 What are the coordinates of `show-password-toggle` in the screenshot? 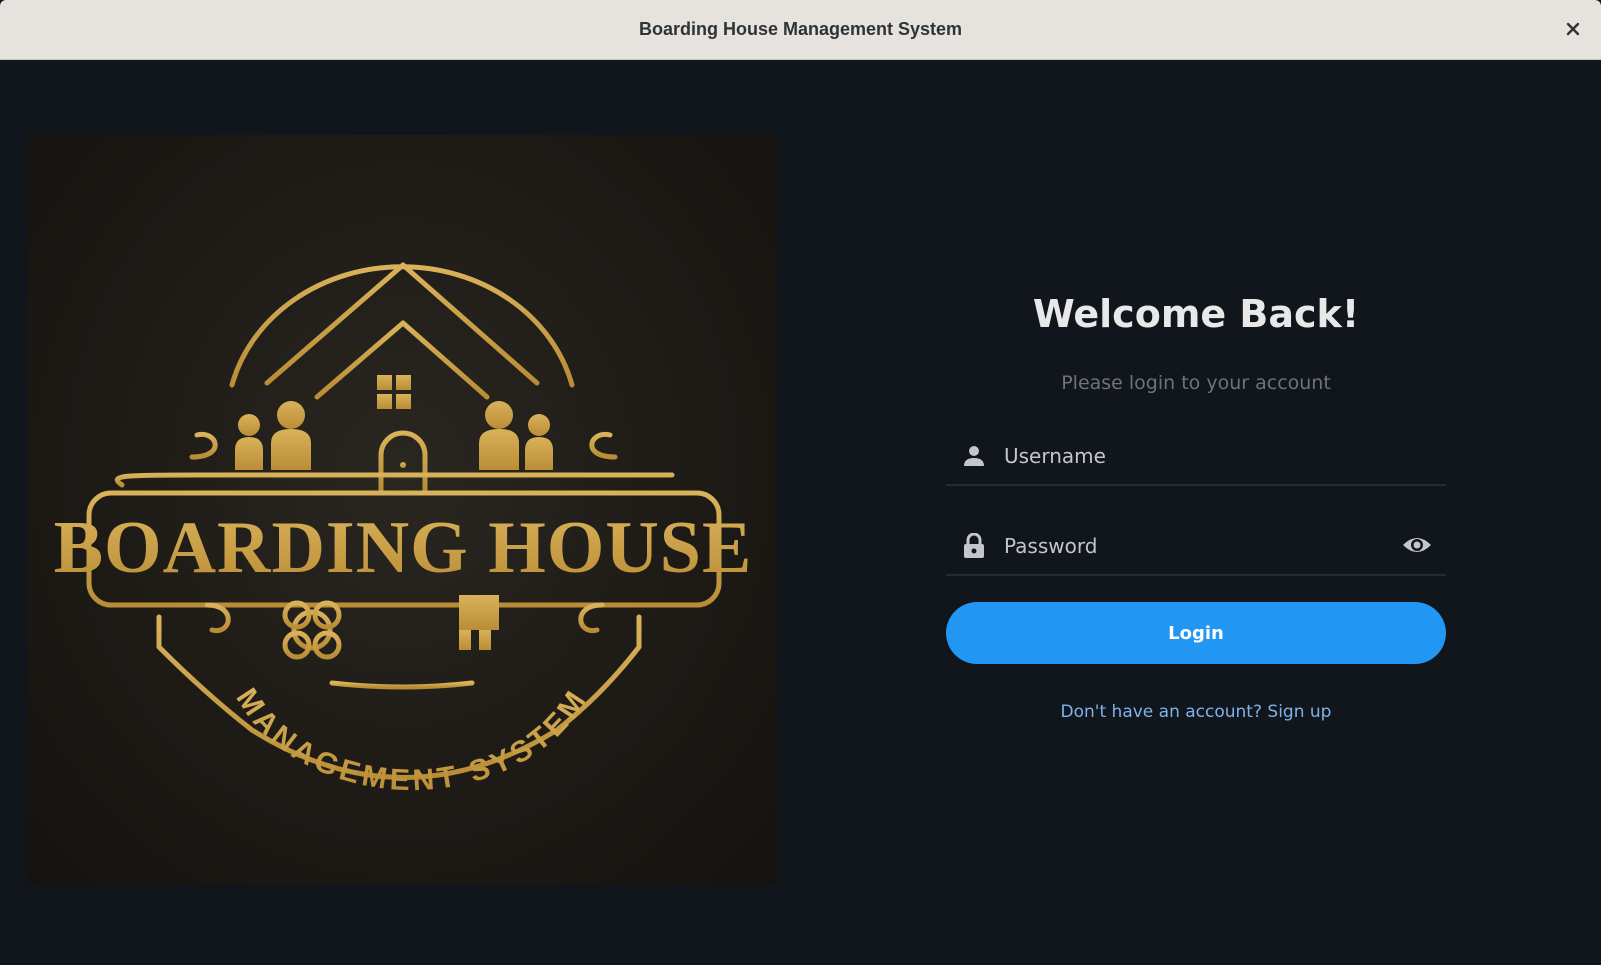 It's located at (1417, 547).